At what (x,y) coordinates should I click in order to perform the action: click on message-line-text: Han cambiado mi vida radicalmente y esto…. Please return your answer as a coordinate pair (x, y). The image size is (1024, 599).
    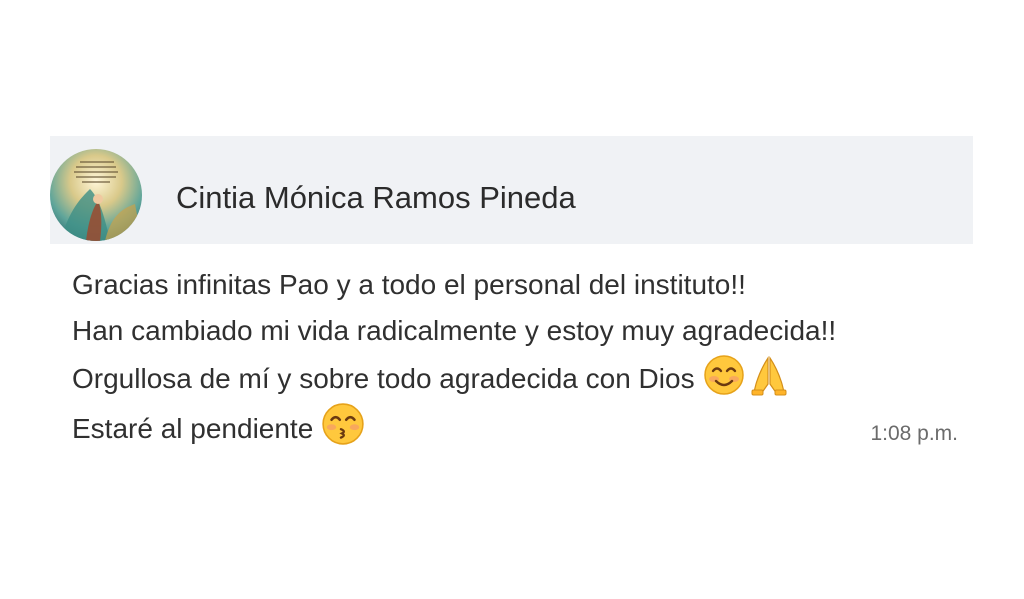
    Looking at the image, I should click on (454, 330).